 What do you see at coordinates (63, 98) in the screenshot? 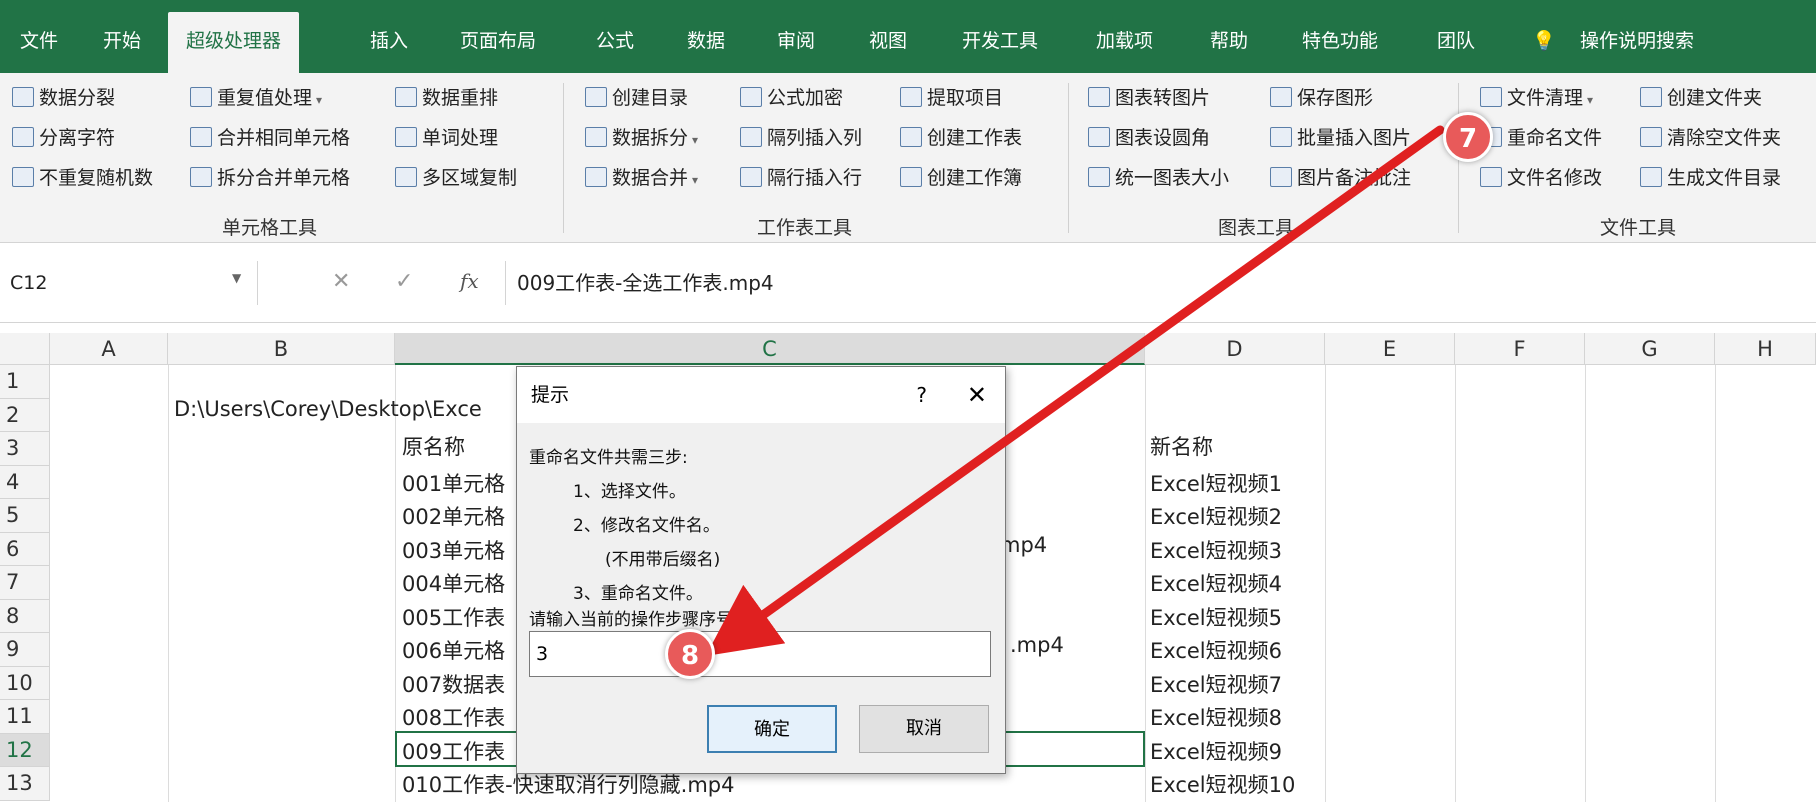
I see `ribbon-btn-split-data: 数据分裂` at bounding box center [63, 98].